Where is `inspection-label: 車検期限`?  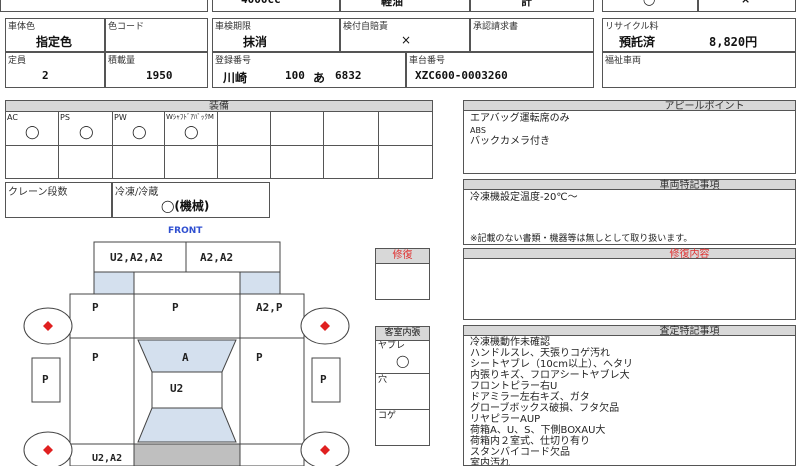 inspection-label: 車検期限 is located at coordinates (233, 27).